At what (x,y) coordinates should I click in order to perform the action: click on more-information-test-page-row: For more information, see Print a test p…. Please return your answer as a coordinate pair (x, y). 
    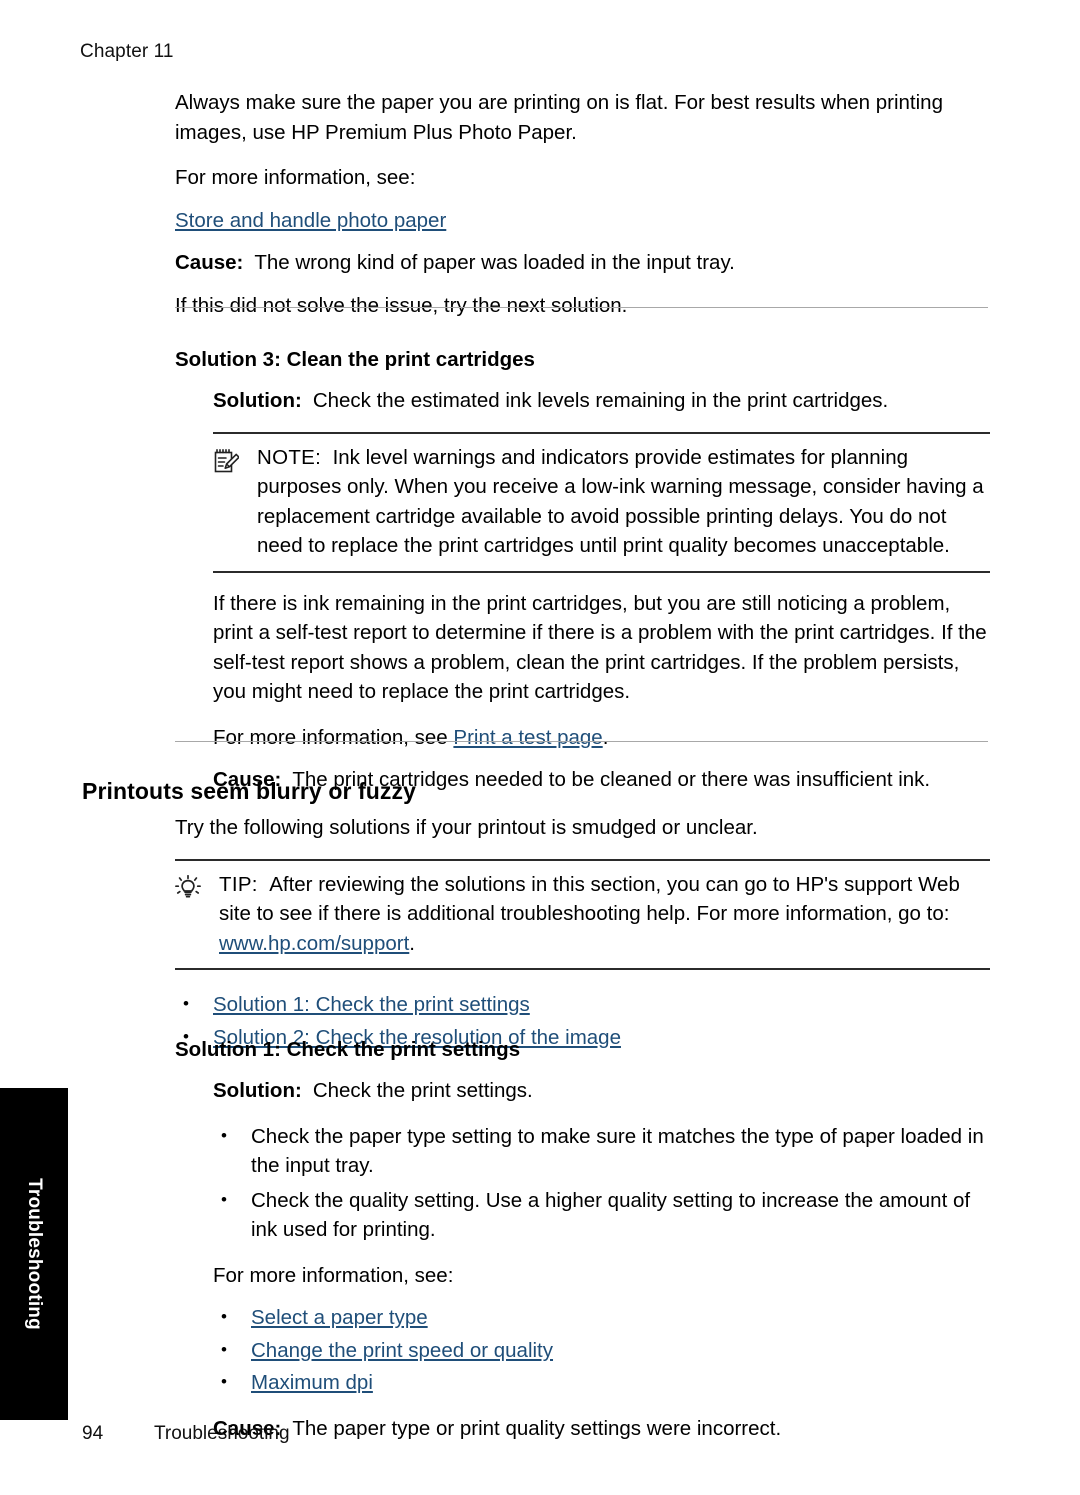
    Looking at the image, I should click on (601, 738).